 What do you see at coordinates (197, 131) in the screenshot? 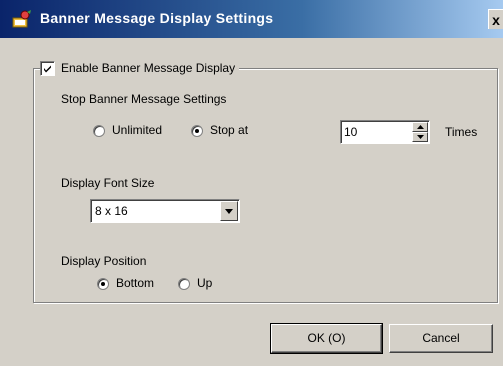
I see `stop-at-radio` at bounding box center [197, 131].